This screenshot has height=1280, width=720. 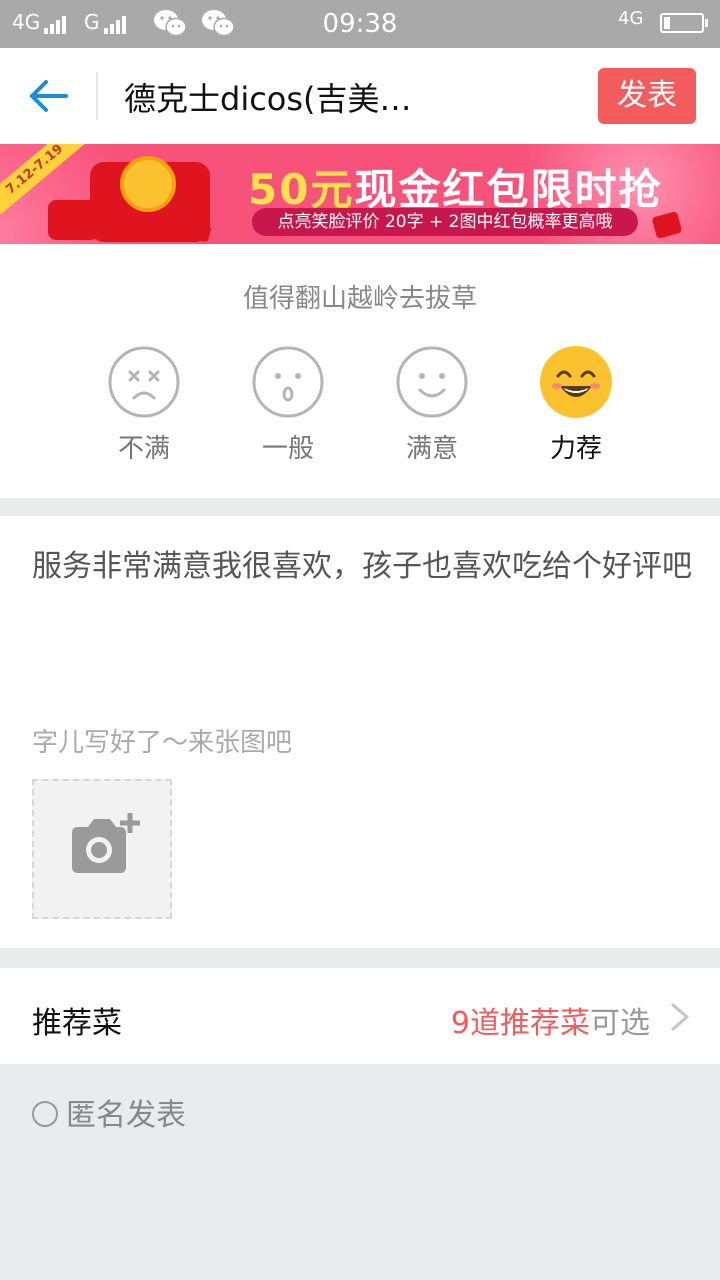 I want to click on dishes-count: 9道推荐菜可选, so click(x=550, y=1020).